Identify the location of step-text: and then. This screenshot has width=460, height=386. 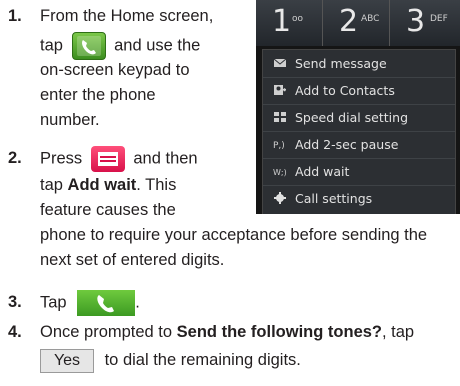
(165, 158).